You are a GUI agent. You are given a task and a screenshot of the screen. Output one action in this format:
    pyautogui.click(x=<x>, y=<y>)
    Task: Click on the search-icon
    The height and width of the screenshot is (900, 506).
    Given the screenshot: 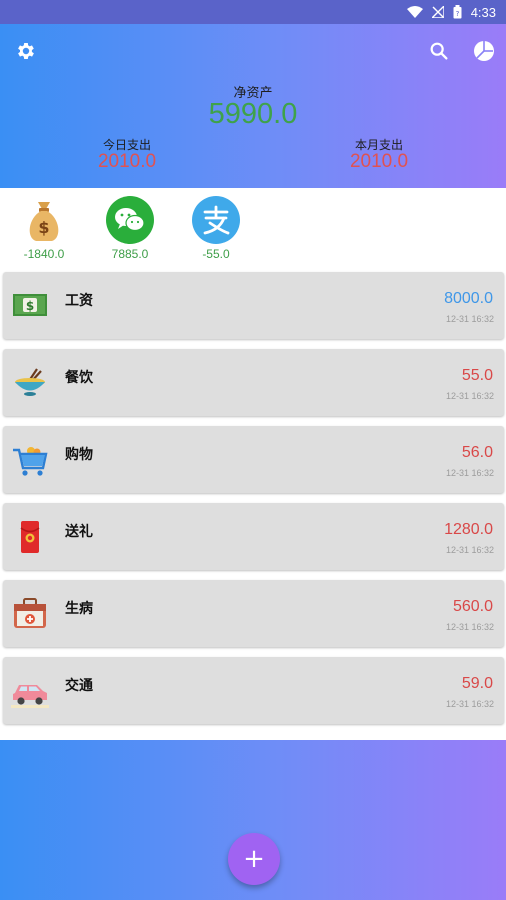 What is the action you would take?
    pyautogui.click(x=439, y=51)
    